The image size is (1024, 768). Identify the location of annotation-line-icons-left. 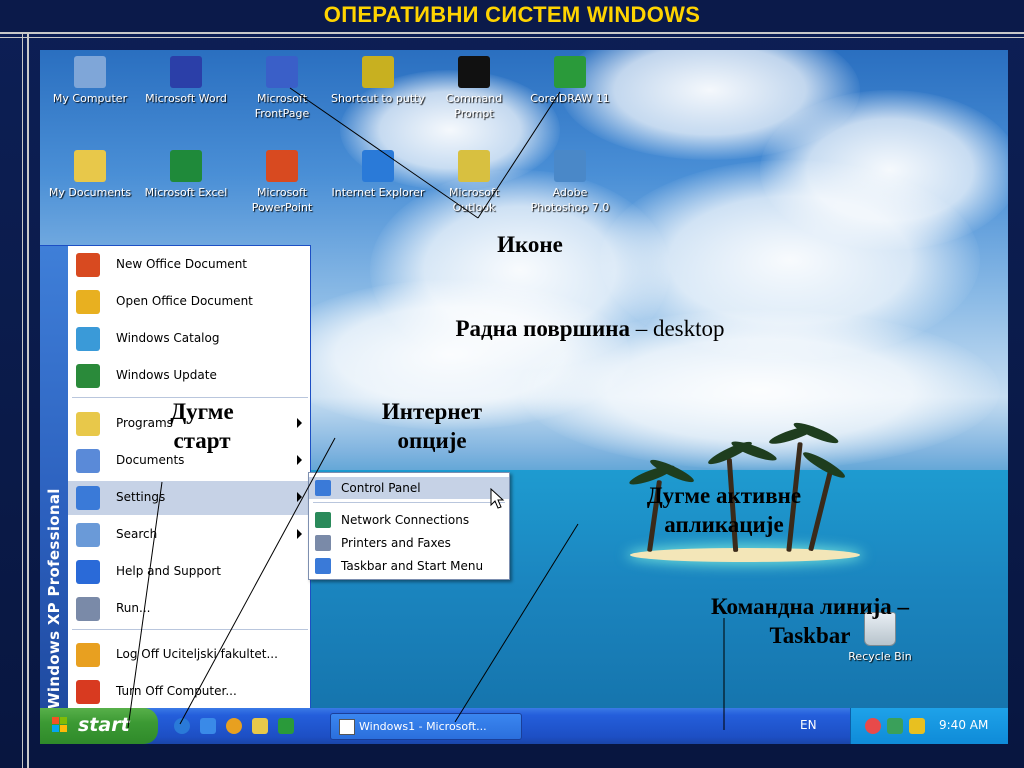
(384, 153).